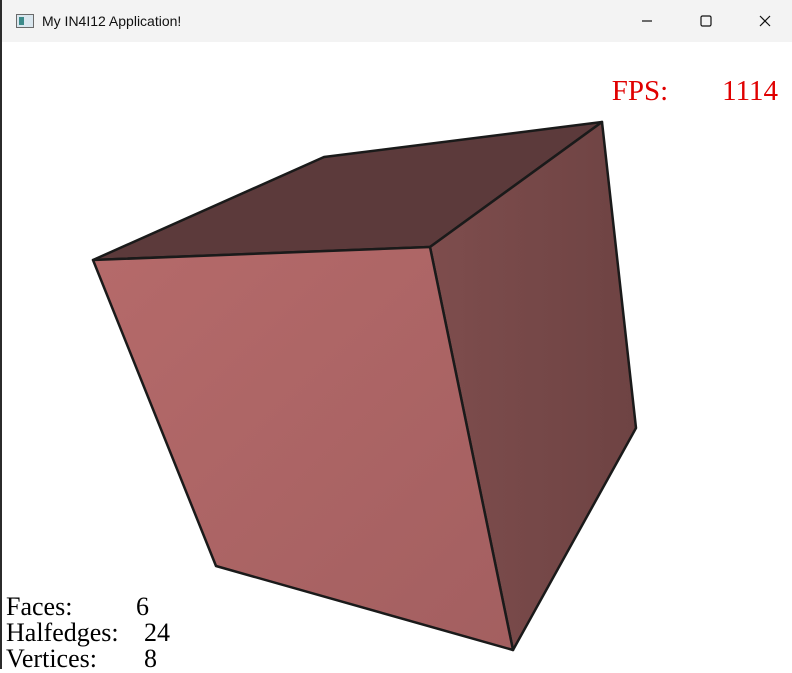 The image size is (792, 673). I want to click on mesh-stats: Faces: 6 Halfedges: 24 Vertices: 8, so click(88, 633).